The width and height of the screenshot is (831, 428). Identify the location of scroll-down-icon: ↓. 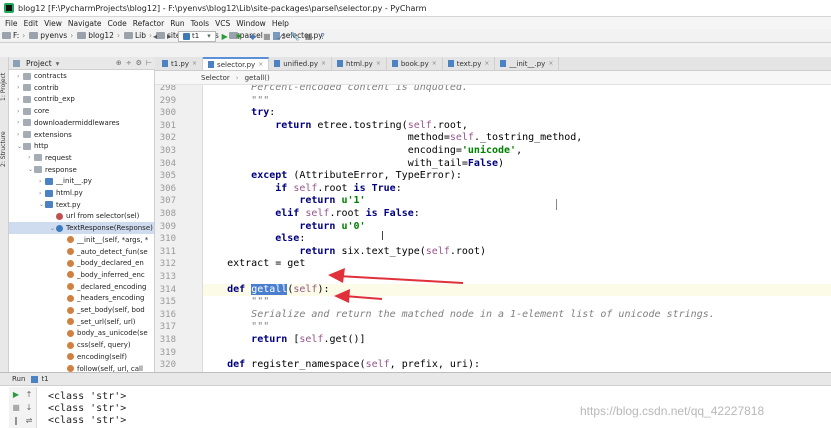
(29, 408).